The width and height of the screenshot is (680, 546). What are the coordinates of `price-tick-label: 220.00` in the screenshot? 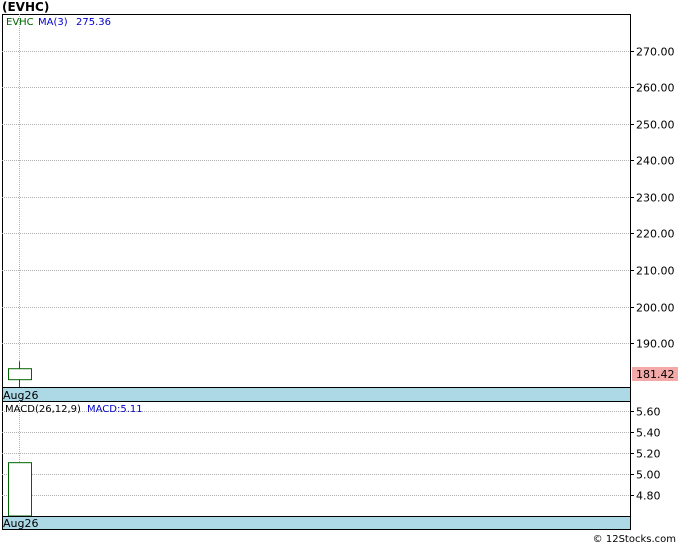 It's located at (655, 234).